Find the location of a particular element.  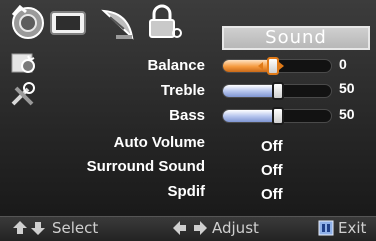

exit-hint: Exit is located at coordinates (342, 228).